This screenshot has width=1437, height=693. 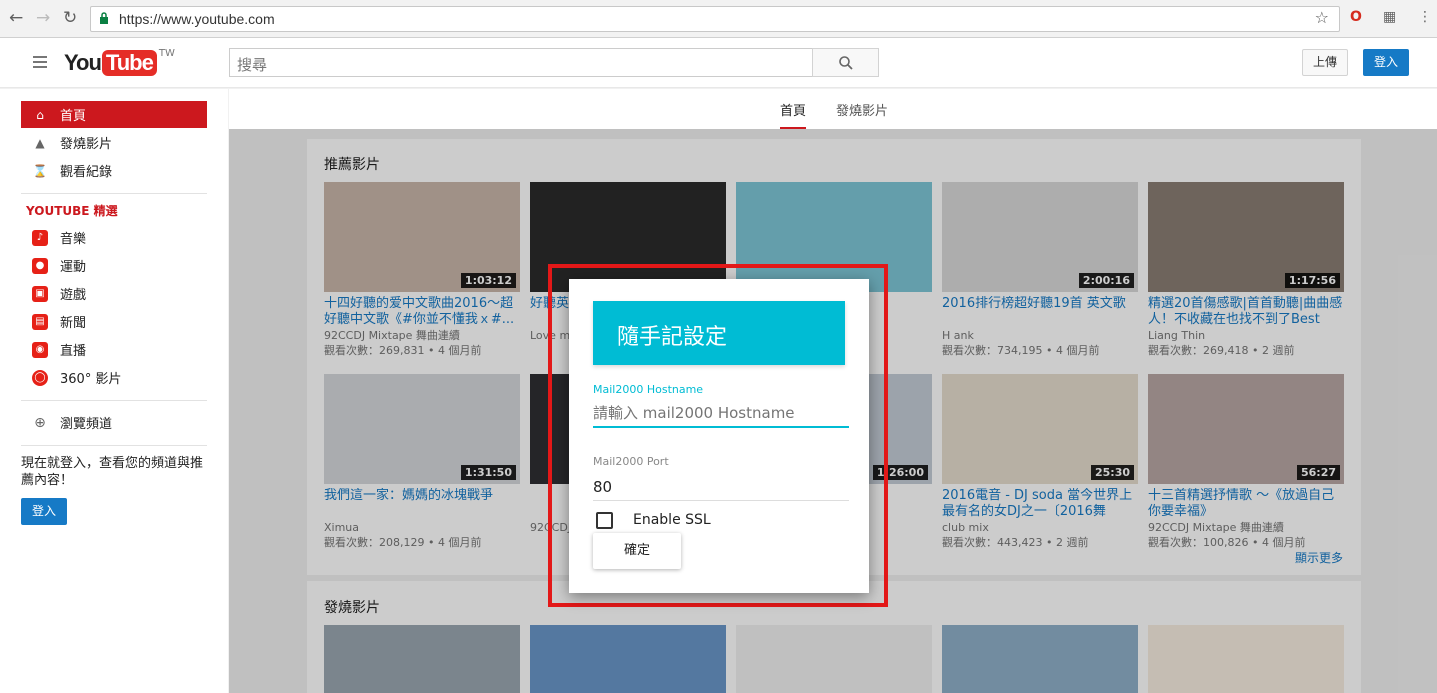 I want to click on sidebar-item-browse-channels: ⊕ 瀏覽頻道, so click(x=114, y=422).